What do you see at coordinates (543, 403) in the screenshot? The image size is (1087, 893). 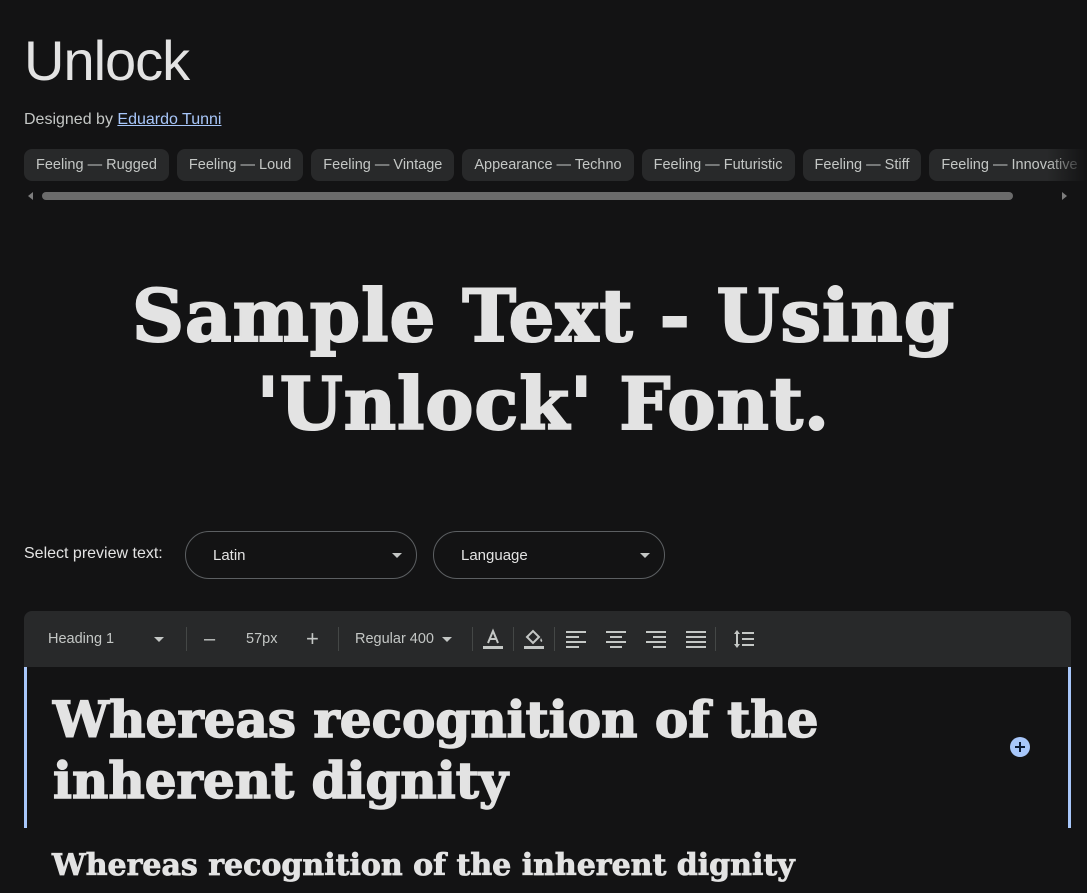 I see `sample-text-line-2: 'Unlock' Font.` at bounding box center [543, 403].